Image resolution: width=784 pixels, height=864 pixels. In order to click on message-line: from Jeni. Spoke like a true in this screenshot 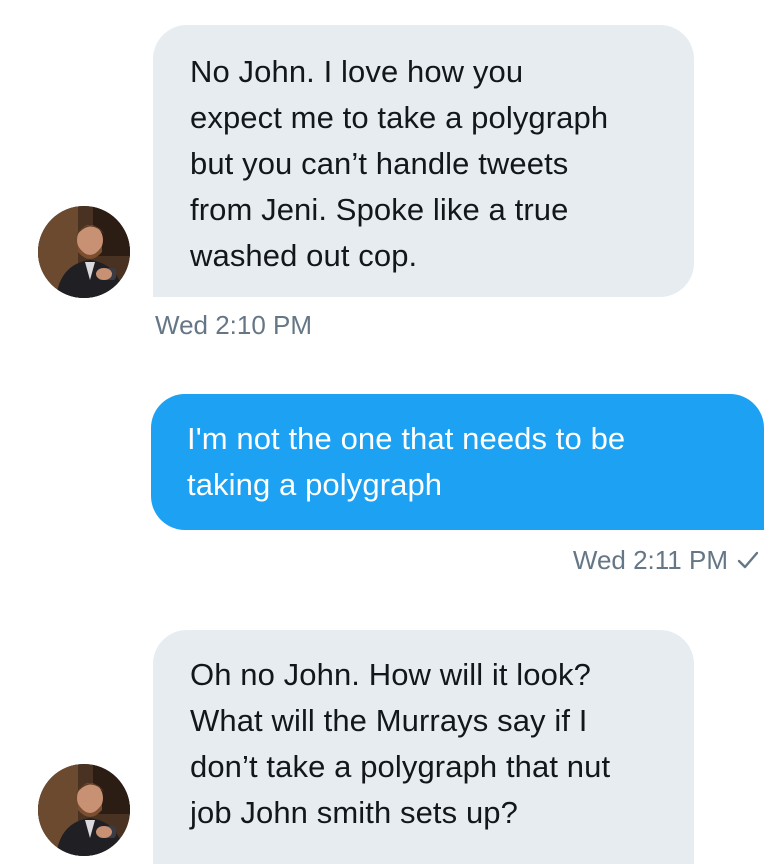, I will do `click(379, 209)`.